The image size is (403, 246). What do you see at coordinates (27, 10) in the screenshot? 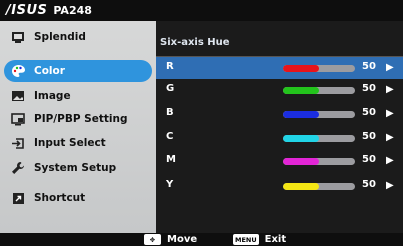
I see `brand-logo: /ISUS` at bounding box center [27, 10].